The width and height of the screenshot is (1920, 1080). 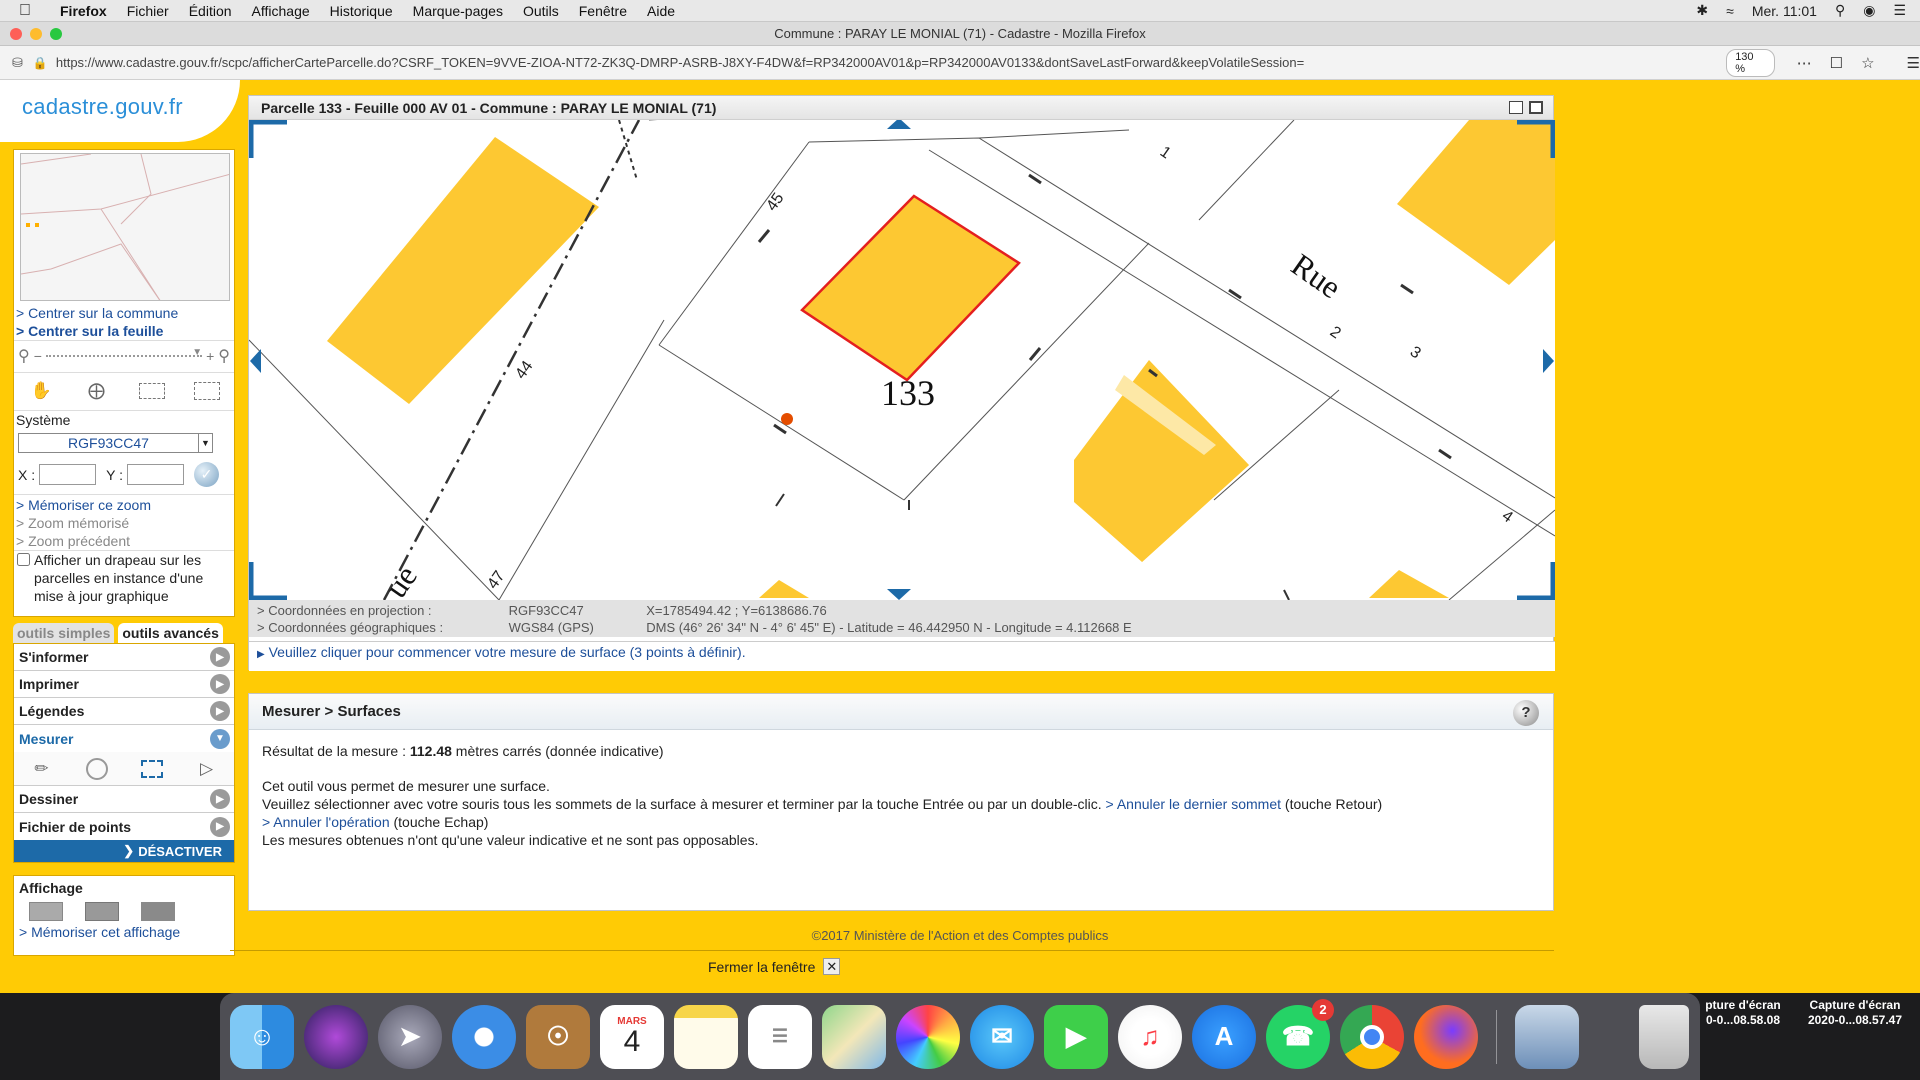 I want to click on tracking-shield-icon: ⛁, so click(x=17, y=63).